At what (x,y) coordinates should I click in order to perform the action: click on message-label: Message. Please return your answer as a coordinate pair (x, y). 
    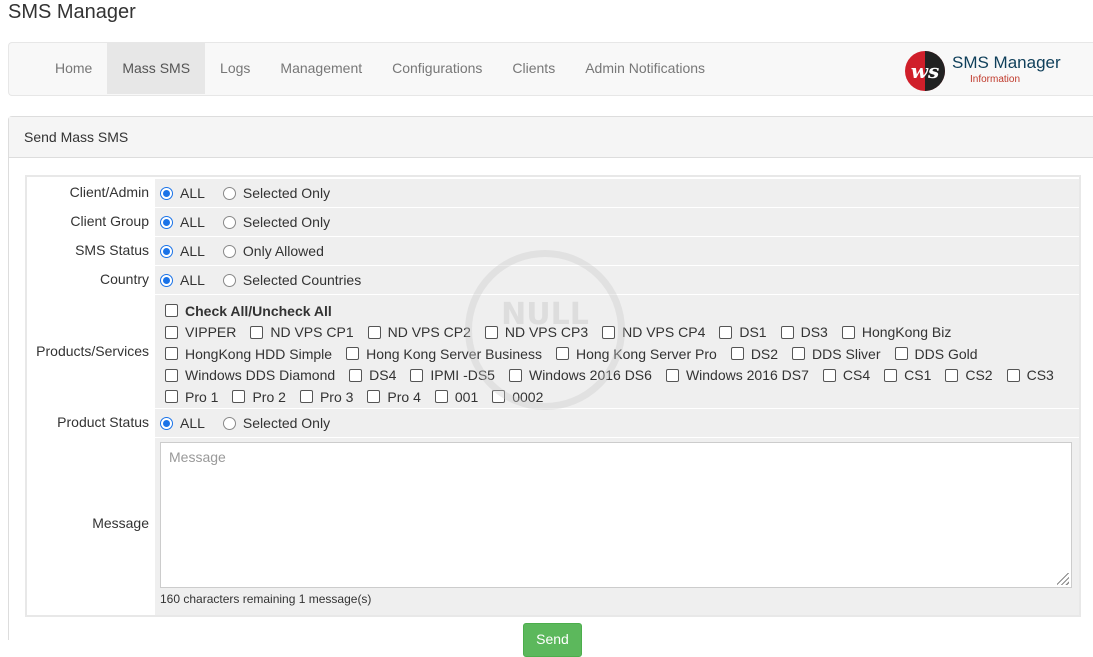
    Looking at the image, I should click on (120, 523).